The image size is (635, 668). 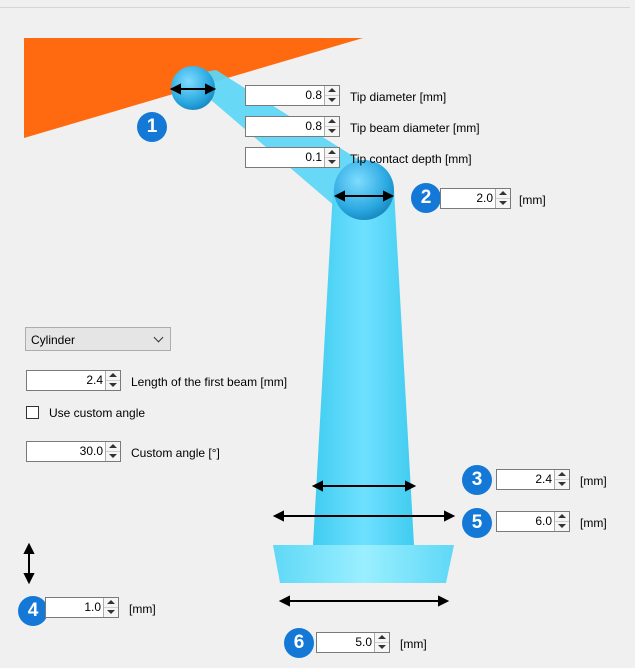 What do you see at coordinates (53, 340) in the screenshot?
I see `dropdown-value: Cylinder` at bounding box center [53, 340].